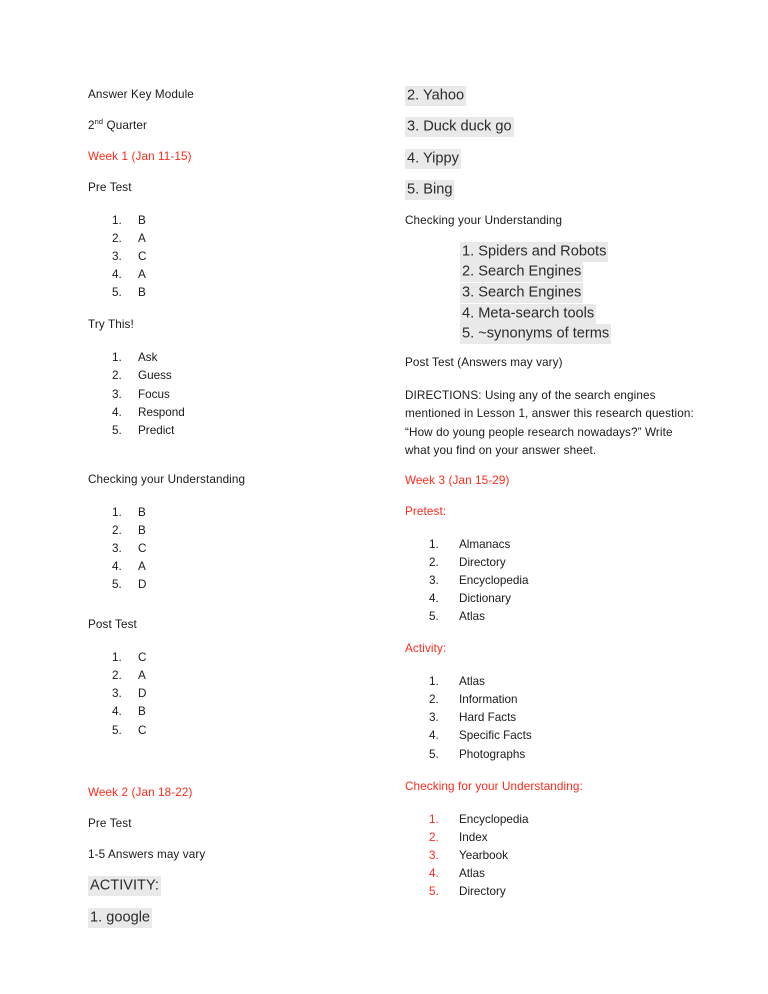  I want to click on list-item: 4. Respond, so click(233, 413).